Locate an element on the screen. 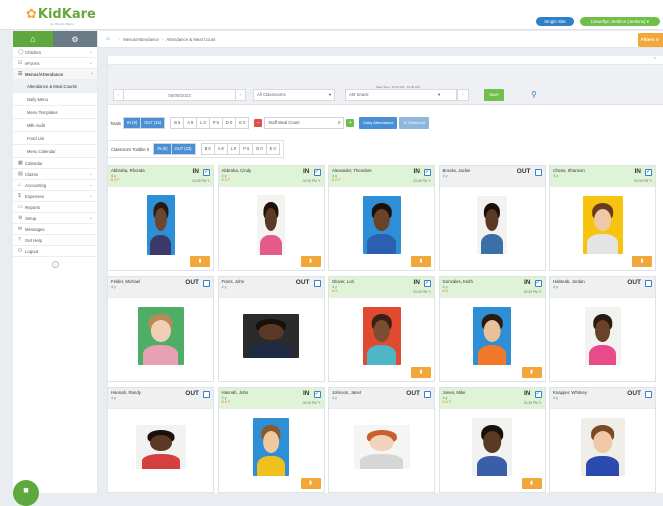 The width and height of the screenshot is (663, 506). child-card: Johnson, Janet 4 y OUT is located at coordinates (381, 440).